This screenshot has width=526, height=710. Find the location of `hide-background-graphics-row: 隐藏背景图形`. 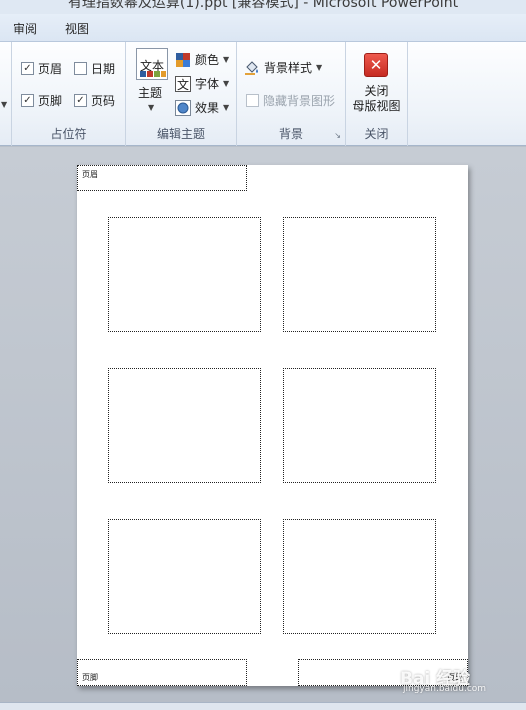

hide-background-graphics-row: 隐藏背景图形 is located at coordinates (290, 100).